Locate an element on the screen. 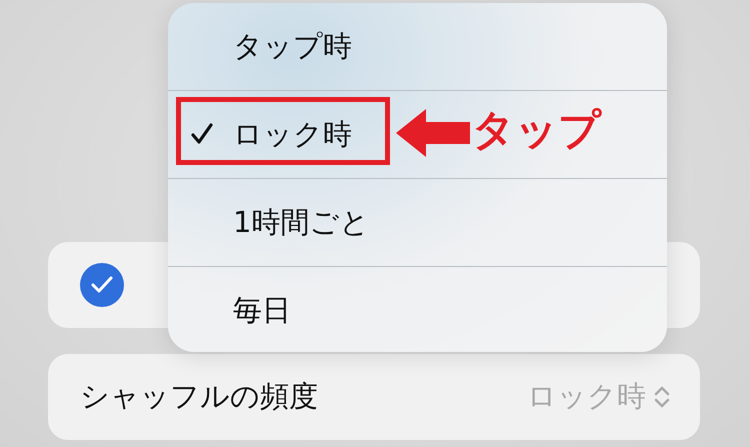 The height and width of the screenshot is (447, 750). setting-label: シャッフルの頻度 is located at coordinates (199, 396).